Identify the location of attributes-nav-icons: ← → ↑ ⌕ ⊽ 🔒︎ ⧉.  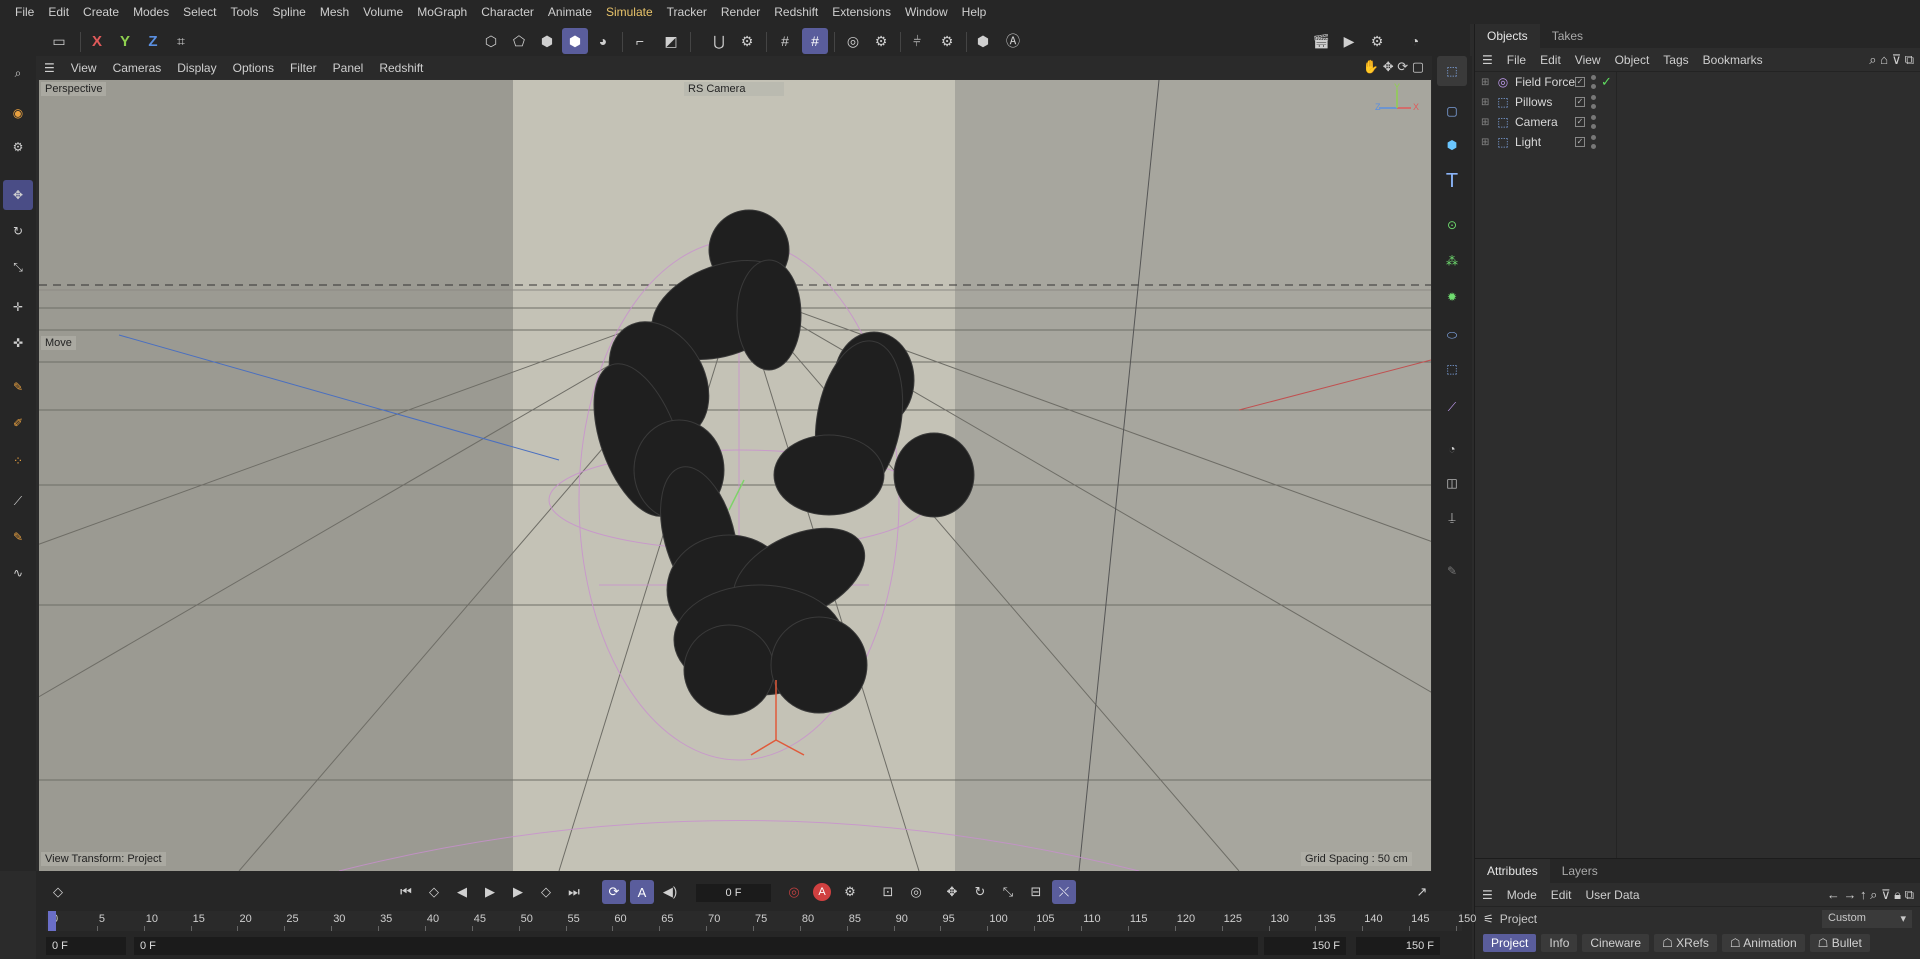
(1873, 895).